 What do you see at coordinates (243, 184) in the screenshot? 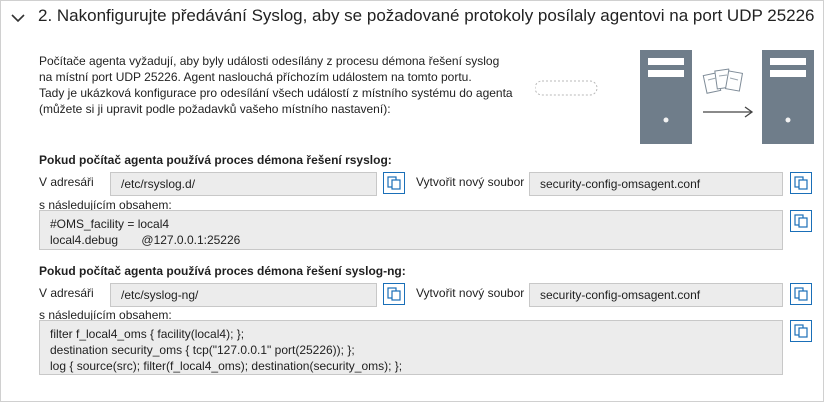
I see `rsyslog-dir-field: /etc/rsyslog.d/` at bounding box center [243, 184].